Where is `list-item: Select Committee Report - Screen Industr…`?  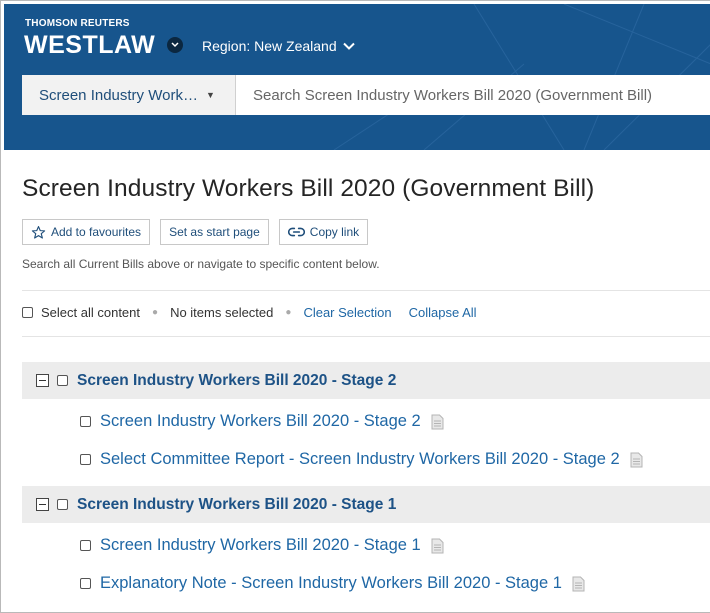
list-item: Select Committee Report - Screen Industr… is located at coordinates (361, 459).